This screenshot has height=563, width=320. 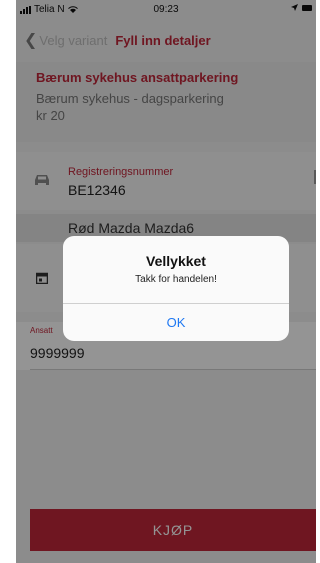 What do you see at coordinates (176, 279) in the screenshot?
I see `alert-message: Takk for handelen!` at bounding box center [176, 279].